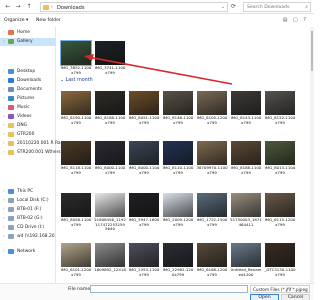 This screenshot has width=320, height=300. I want to click on file-tile: IMG_3741-1100x799, so click(110, 62).